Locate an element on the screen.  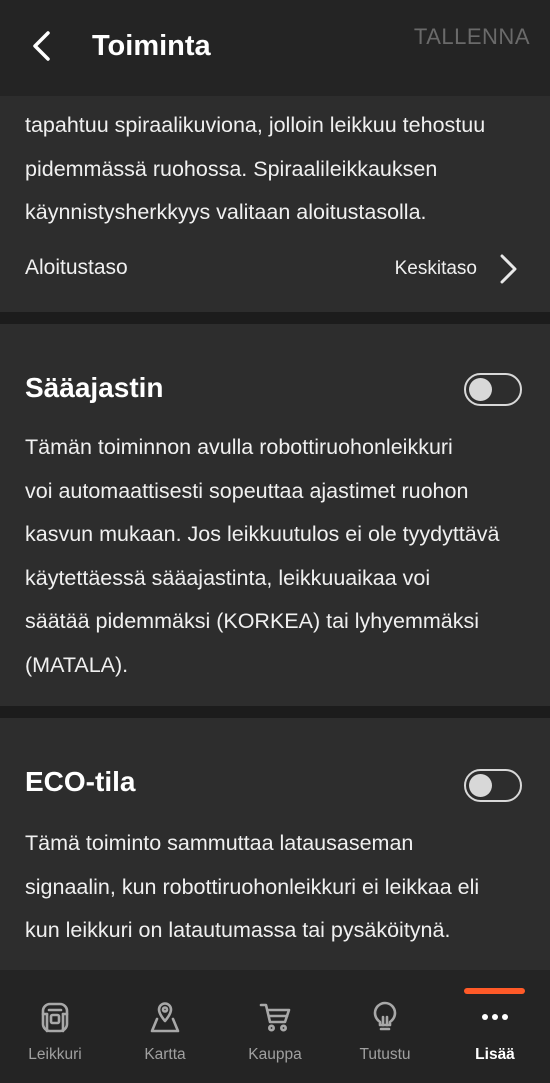
tab-lisaa: Lisää is located at coordinates (495, 1026).